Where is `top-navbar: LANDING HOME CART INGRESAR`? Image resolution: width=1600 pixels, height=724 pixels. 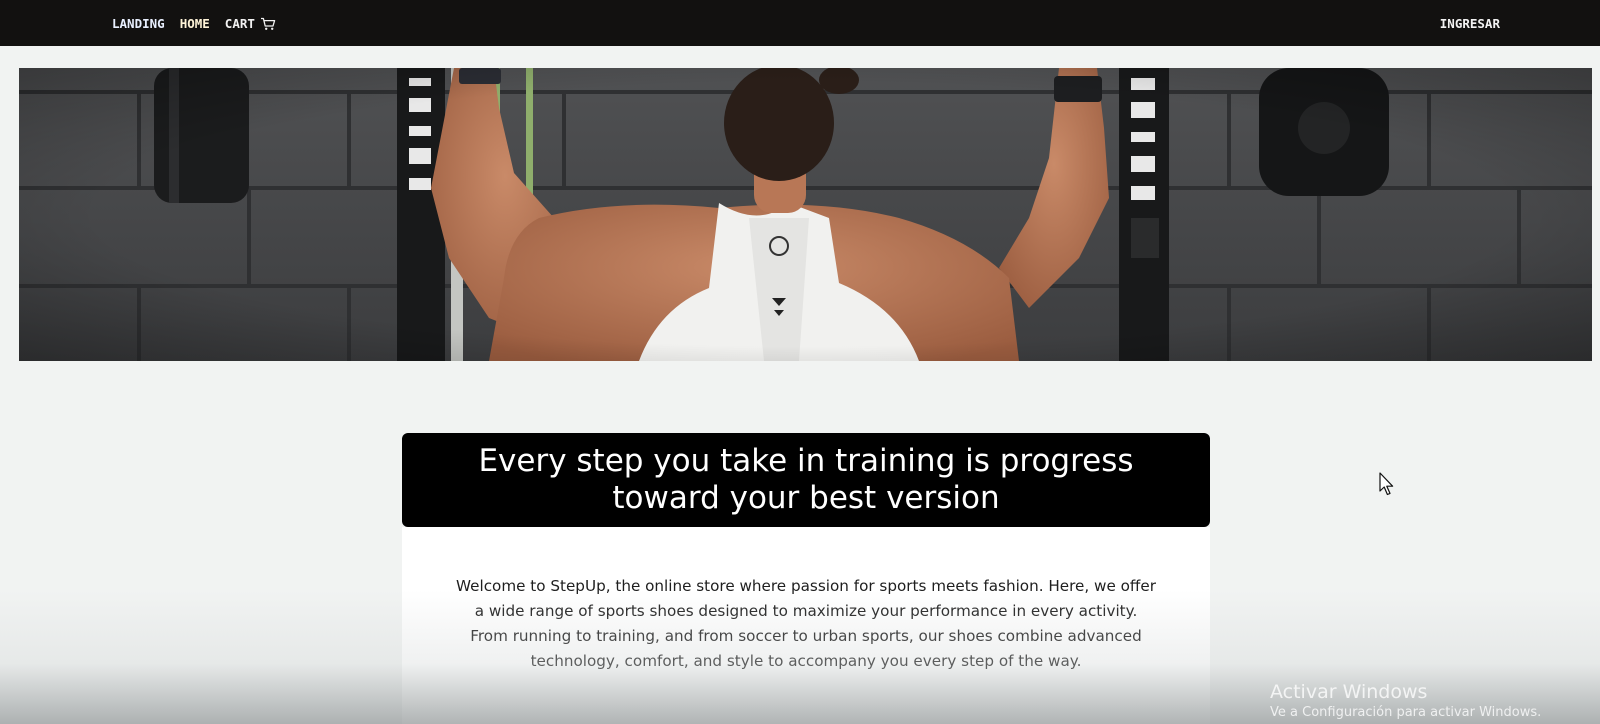
top-navbar: LANDING HOME CART INGRESAR is located at coordinates (800, 23).